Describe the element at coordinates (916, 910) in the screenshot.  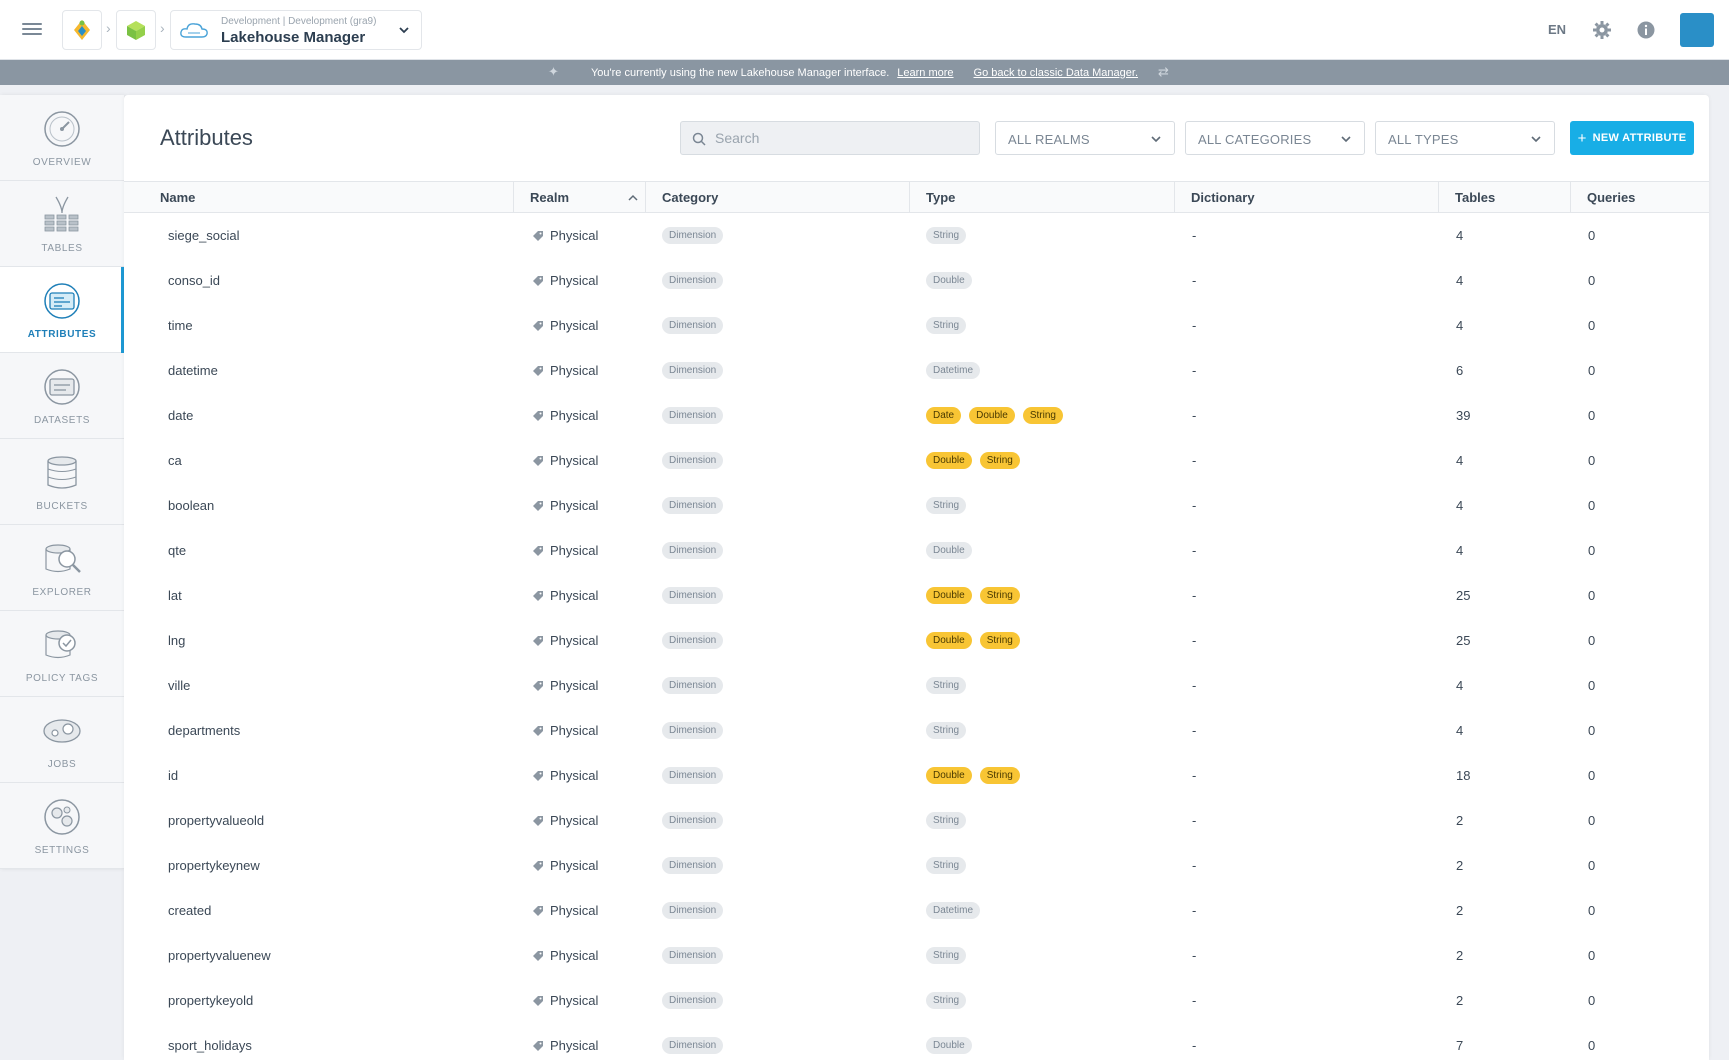
I see `table-row: created Physical Dimension Datetime - 2 0` at that location.